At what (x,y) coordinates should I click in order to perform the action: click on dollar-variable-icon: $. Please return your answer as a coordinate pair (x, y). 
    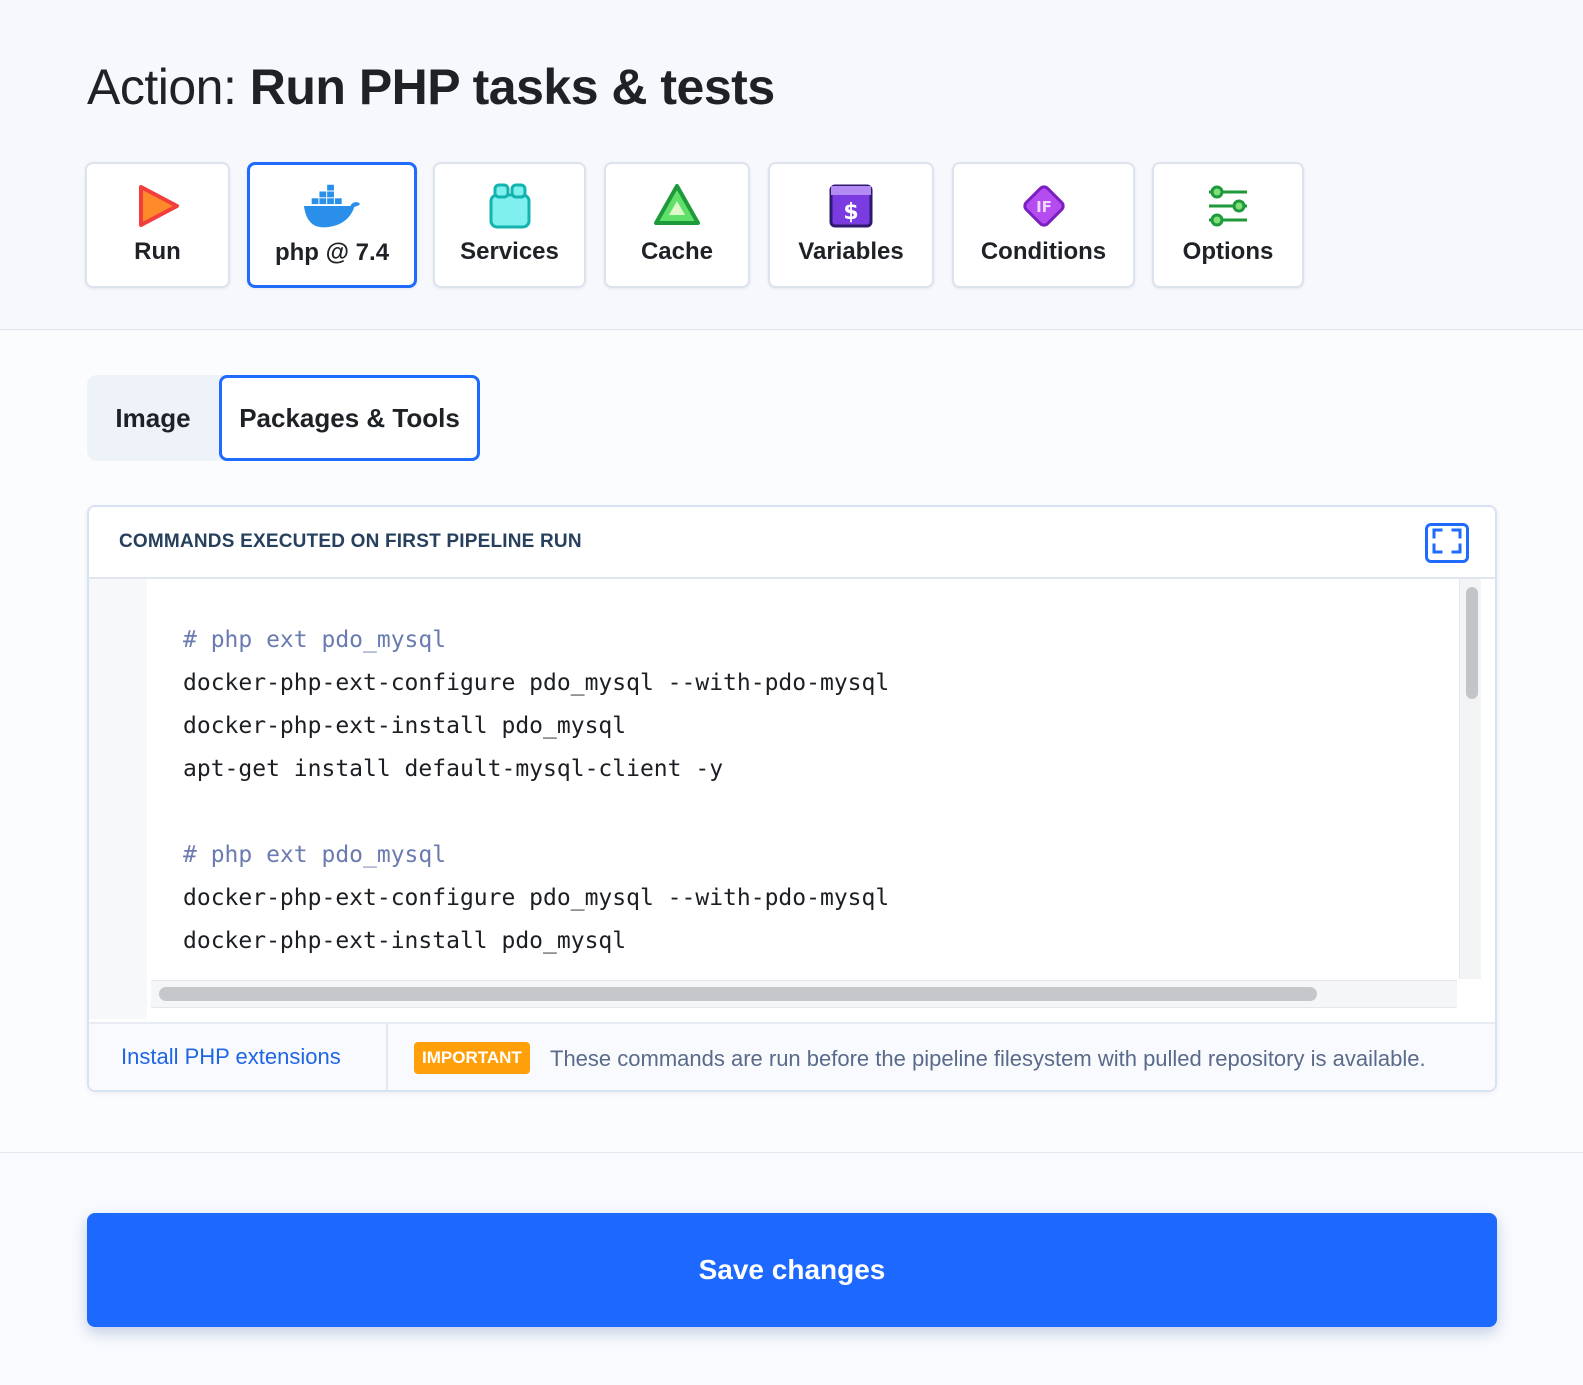
    Looking at the image, I should click on (851, 206).